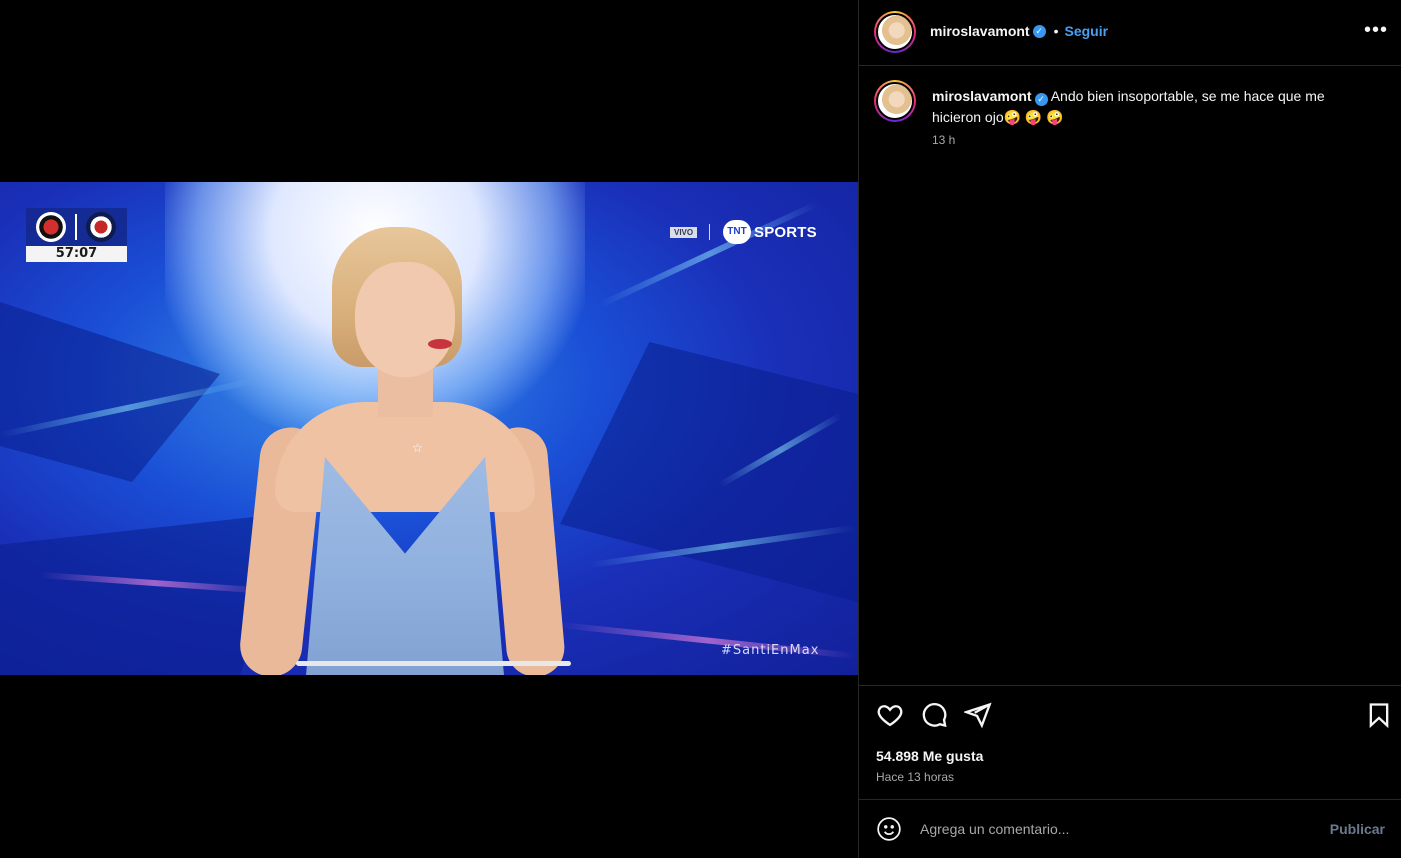 The image size is (1401, 858). I want to click on post-actions: 54.898 Me gusta Hace 13 horas, so click(1130, 742).